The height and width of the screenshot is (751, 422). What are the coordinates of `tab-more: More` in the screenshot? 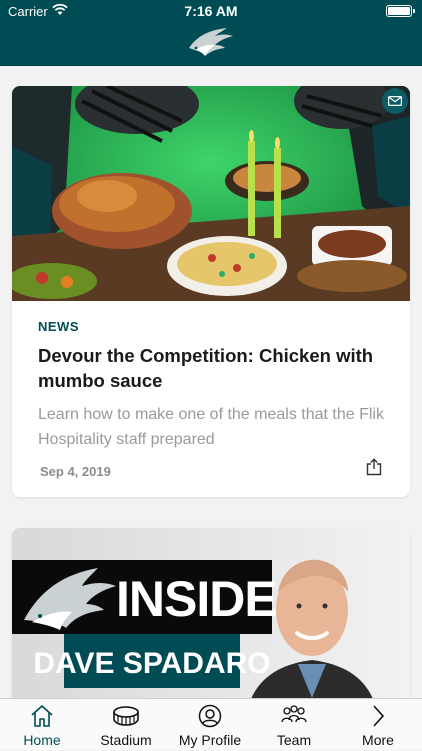 It's located at (378, 725).